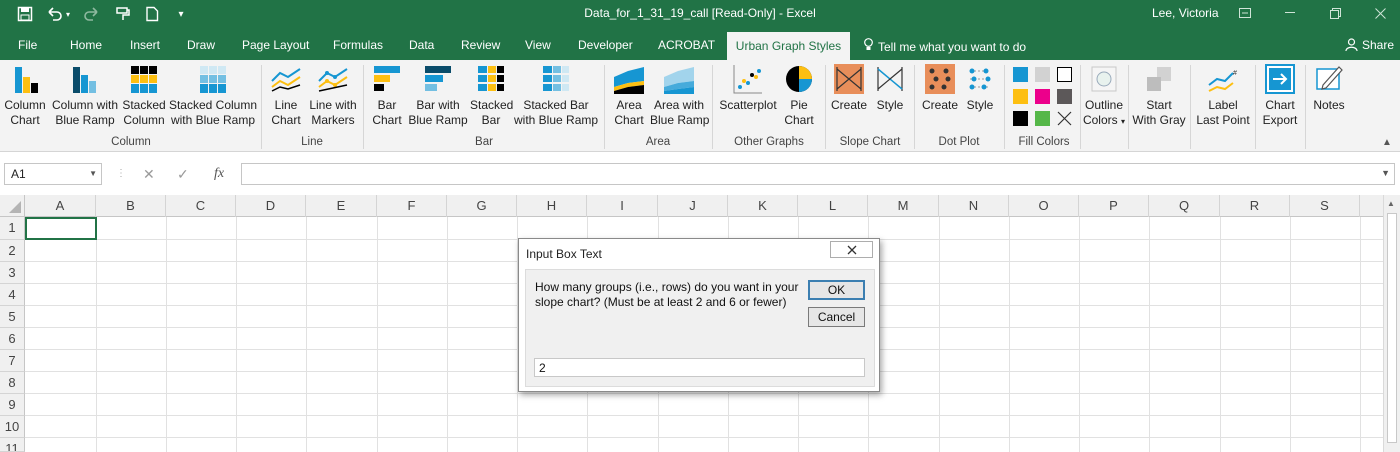 Image resolution: width=1400 pixels, height=452 pixels. I want to click on bar-blue-ramp-button: Bar with Blue Ramp, so click(438, 95).